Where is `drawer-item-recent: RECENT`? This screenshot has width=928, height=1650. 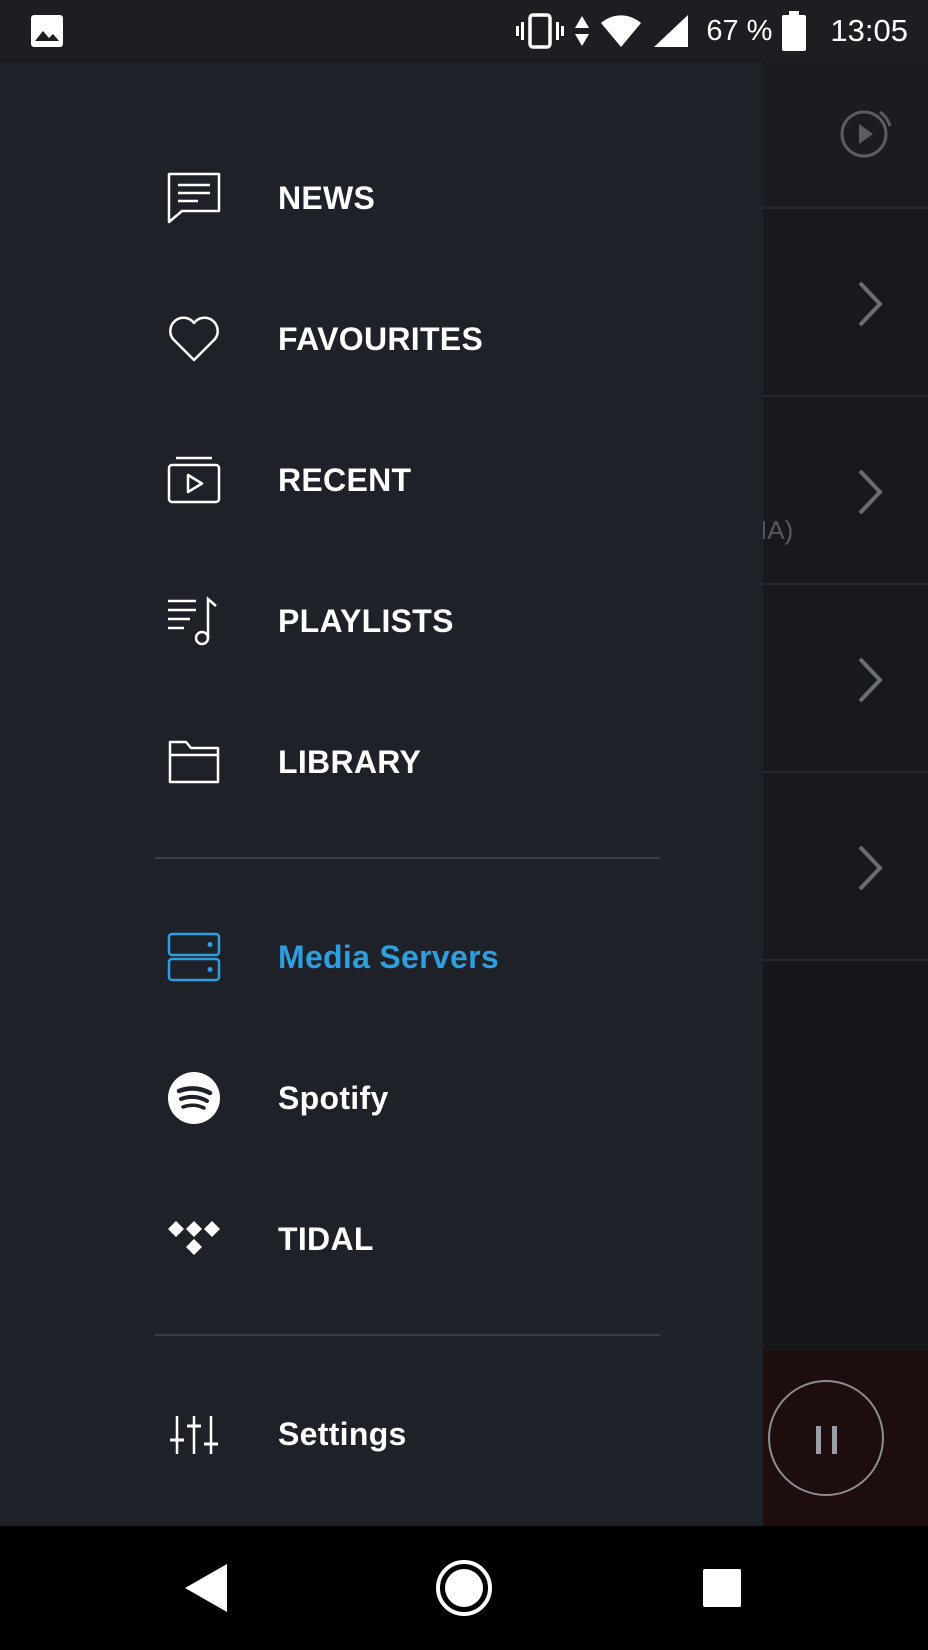
drawer-item-recent: RECENT is located at coordinates (430, 480).